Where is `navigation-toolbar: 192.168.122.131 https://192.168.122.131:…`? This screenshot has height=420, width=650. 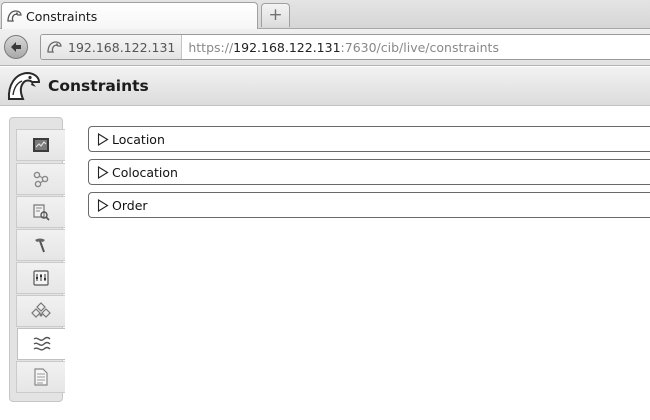
navigation-toolbar: 192.168.122.131 https://192.168.122.131:… is located at coordinates (325, 47).